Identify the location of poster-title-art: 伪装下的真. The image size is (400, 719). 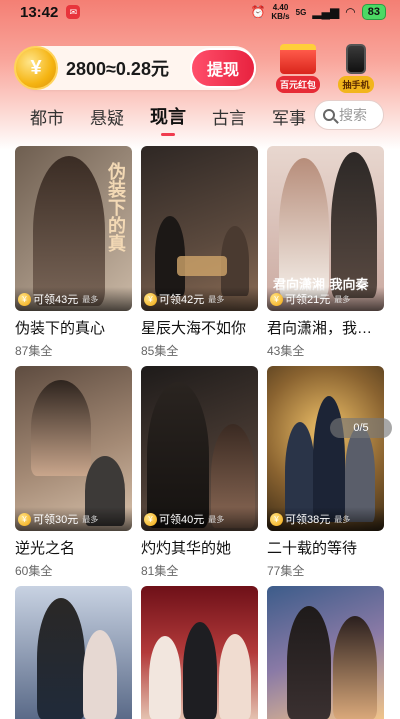
(115, 207).